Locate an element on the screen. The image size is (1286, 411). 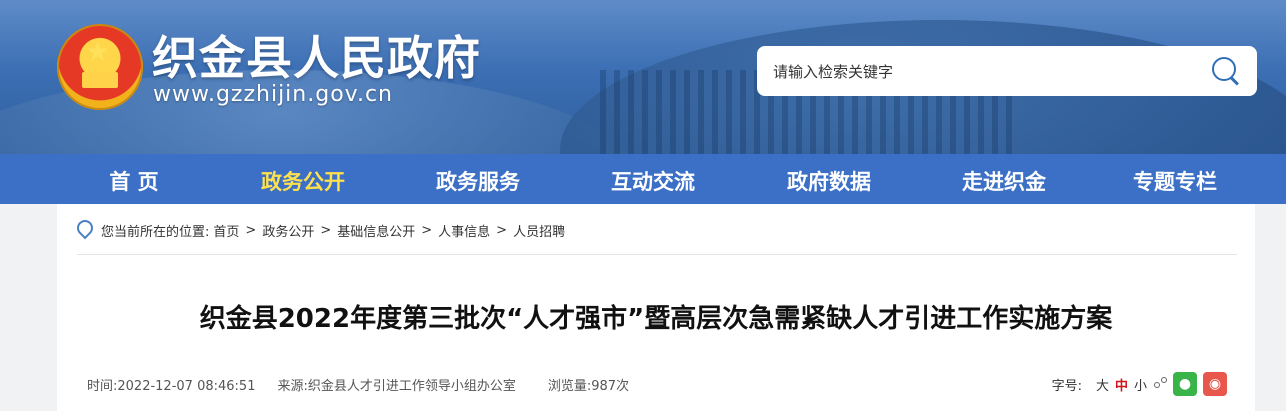
site-title: 织金县人民政府 is located at coordinates (316, 55).